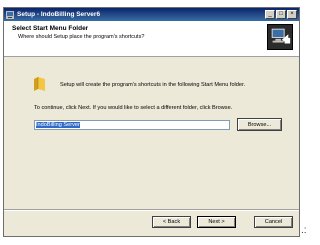 The height and width of the screenshot is (245, 320). What do you see at coordinates (270, 14) in the screenshot?
I see `minimize-button: _` at bounding box center [270, 14].